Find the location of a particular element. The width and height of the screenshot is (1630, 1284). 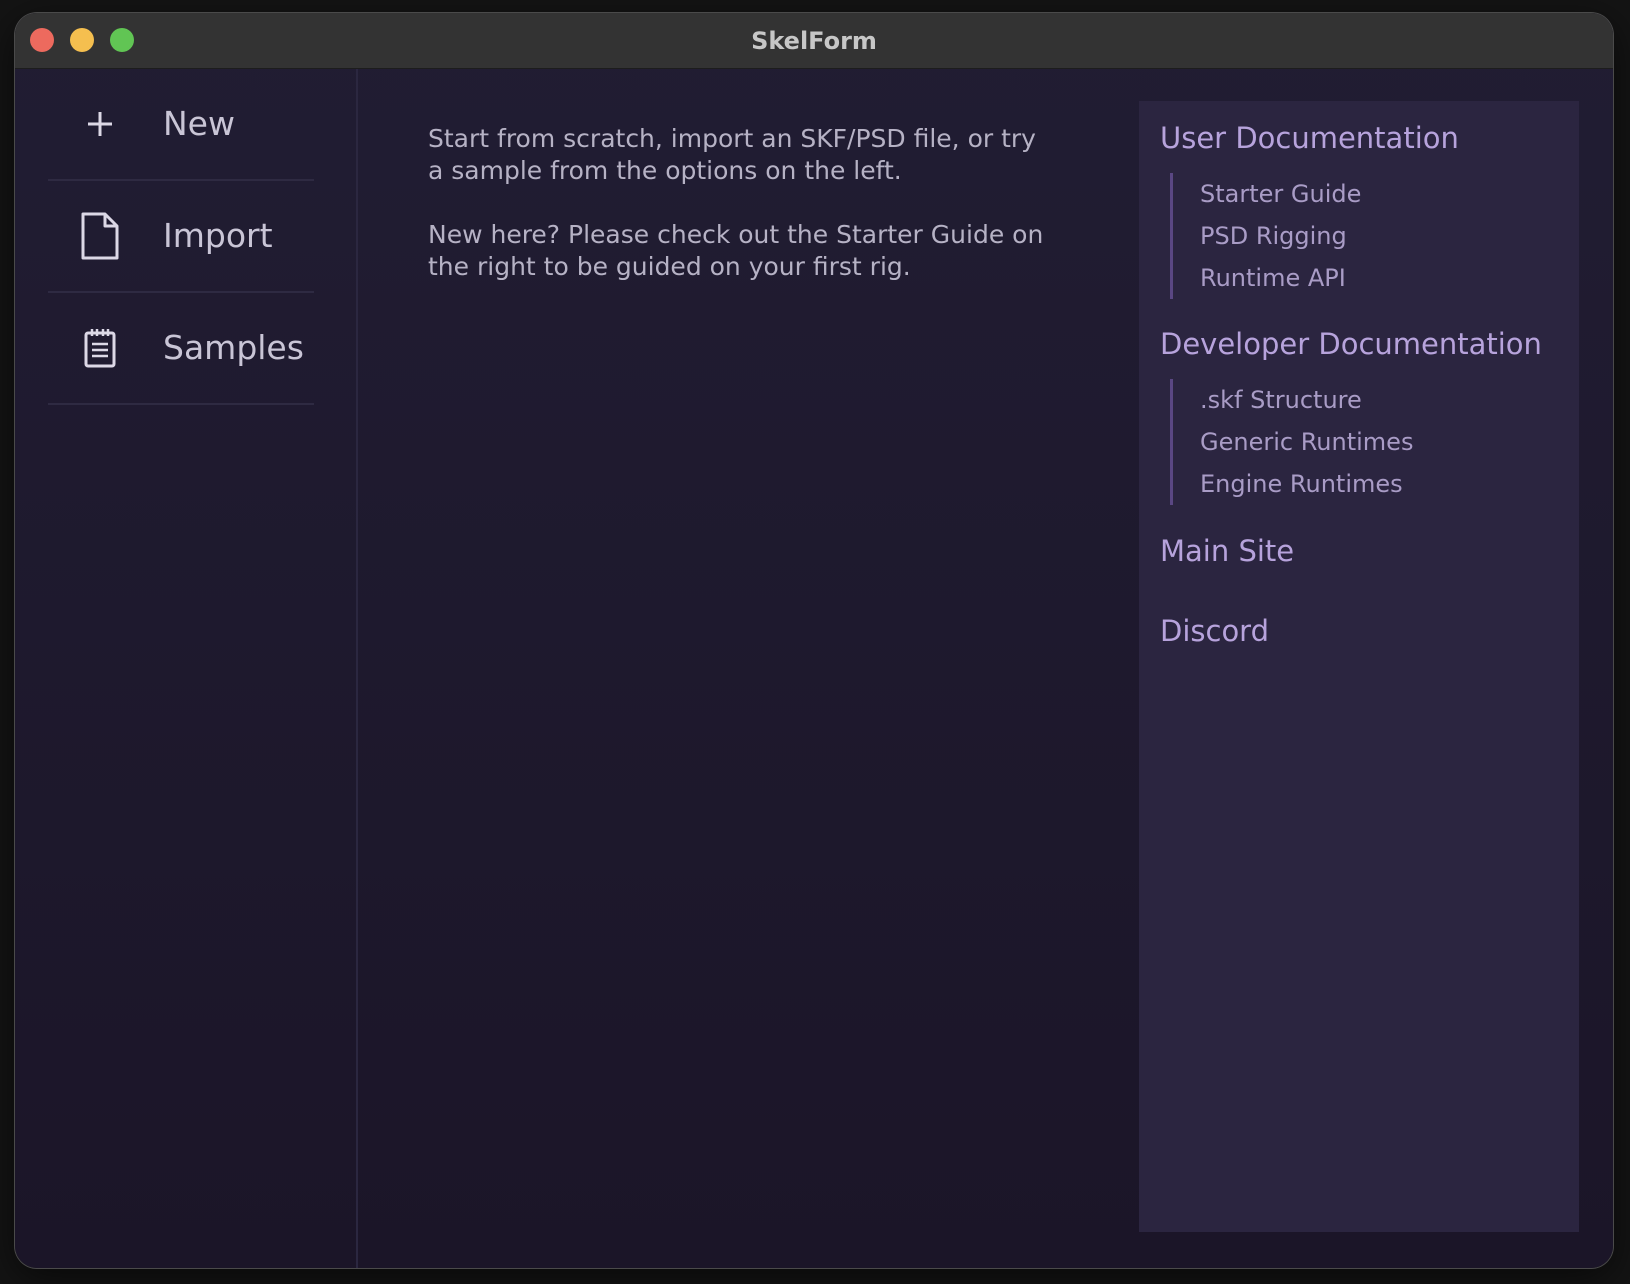

import-label: Import is located at coordinates (218, 235).